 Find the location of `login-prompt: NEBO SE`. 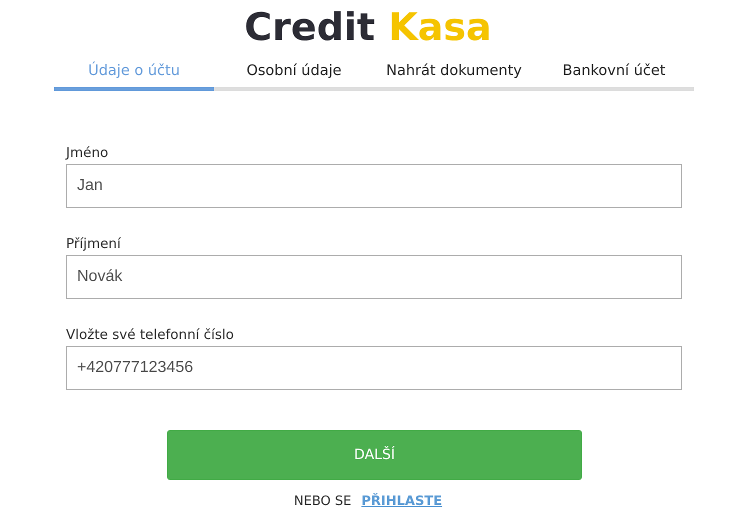

login-prompt: NEBO SE is located at coordinates (323, 501).